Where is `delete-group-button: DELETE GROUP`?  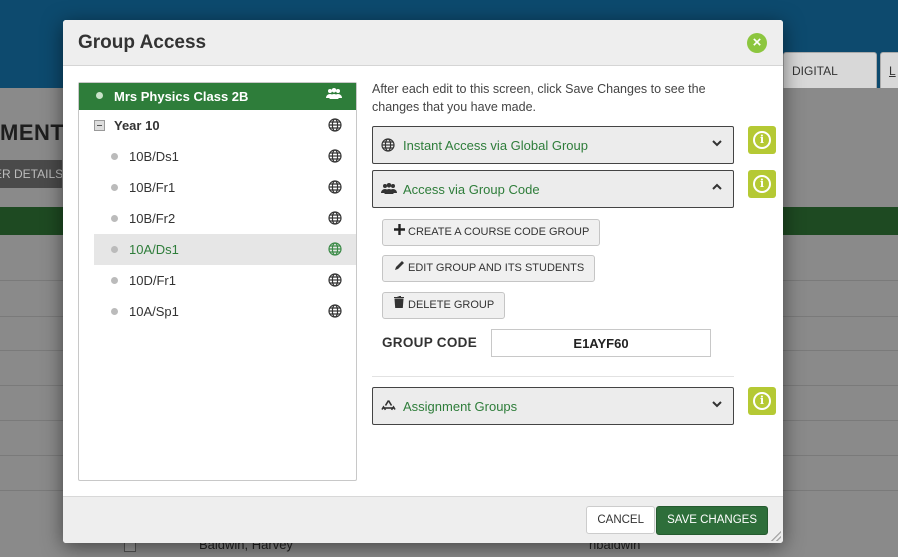
delete-group-button: DELETE GROUP is located at coordinates (444, 305).